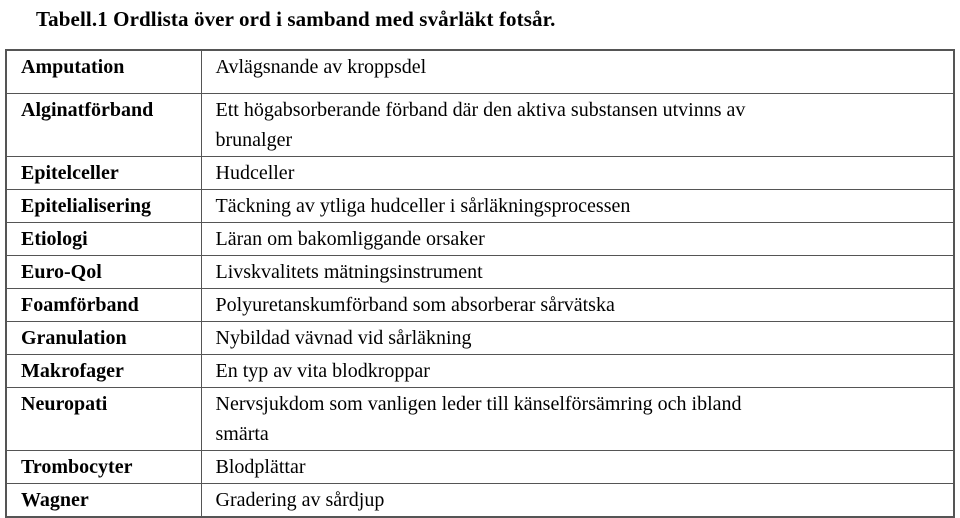  I want to click on definition-line: Läran om bakomliggande orsaker, so click(350, 239).